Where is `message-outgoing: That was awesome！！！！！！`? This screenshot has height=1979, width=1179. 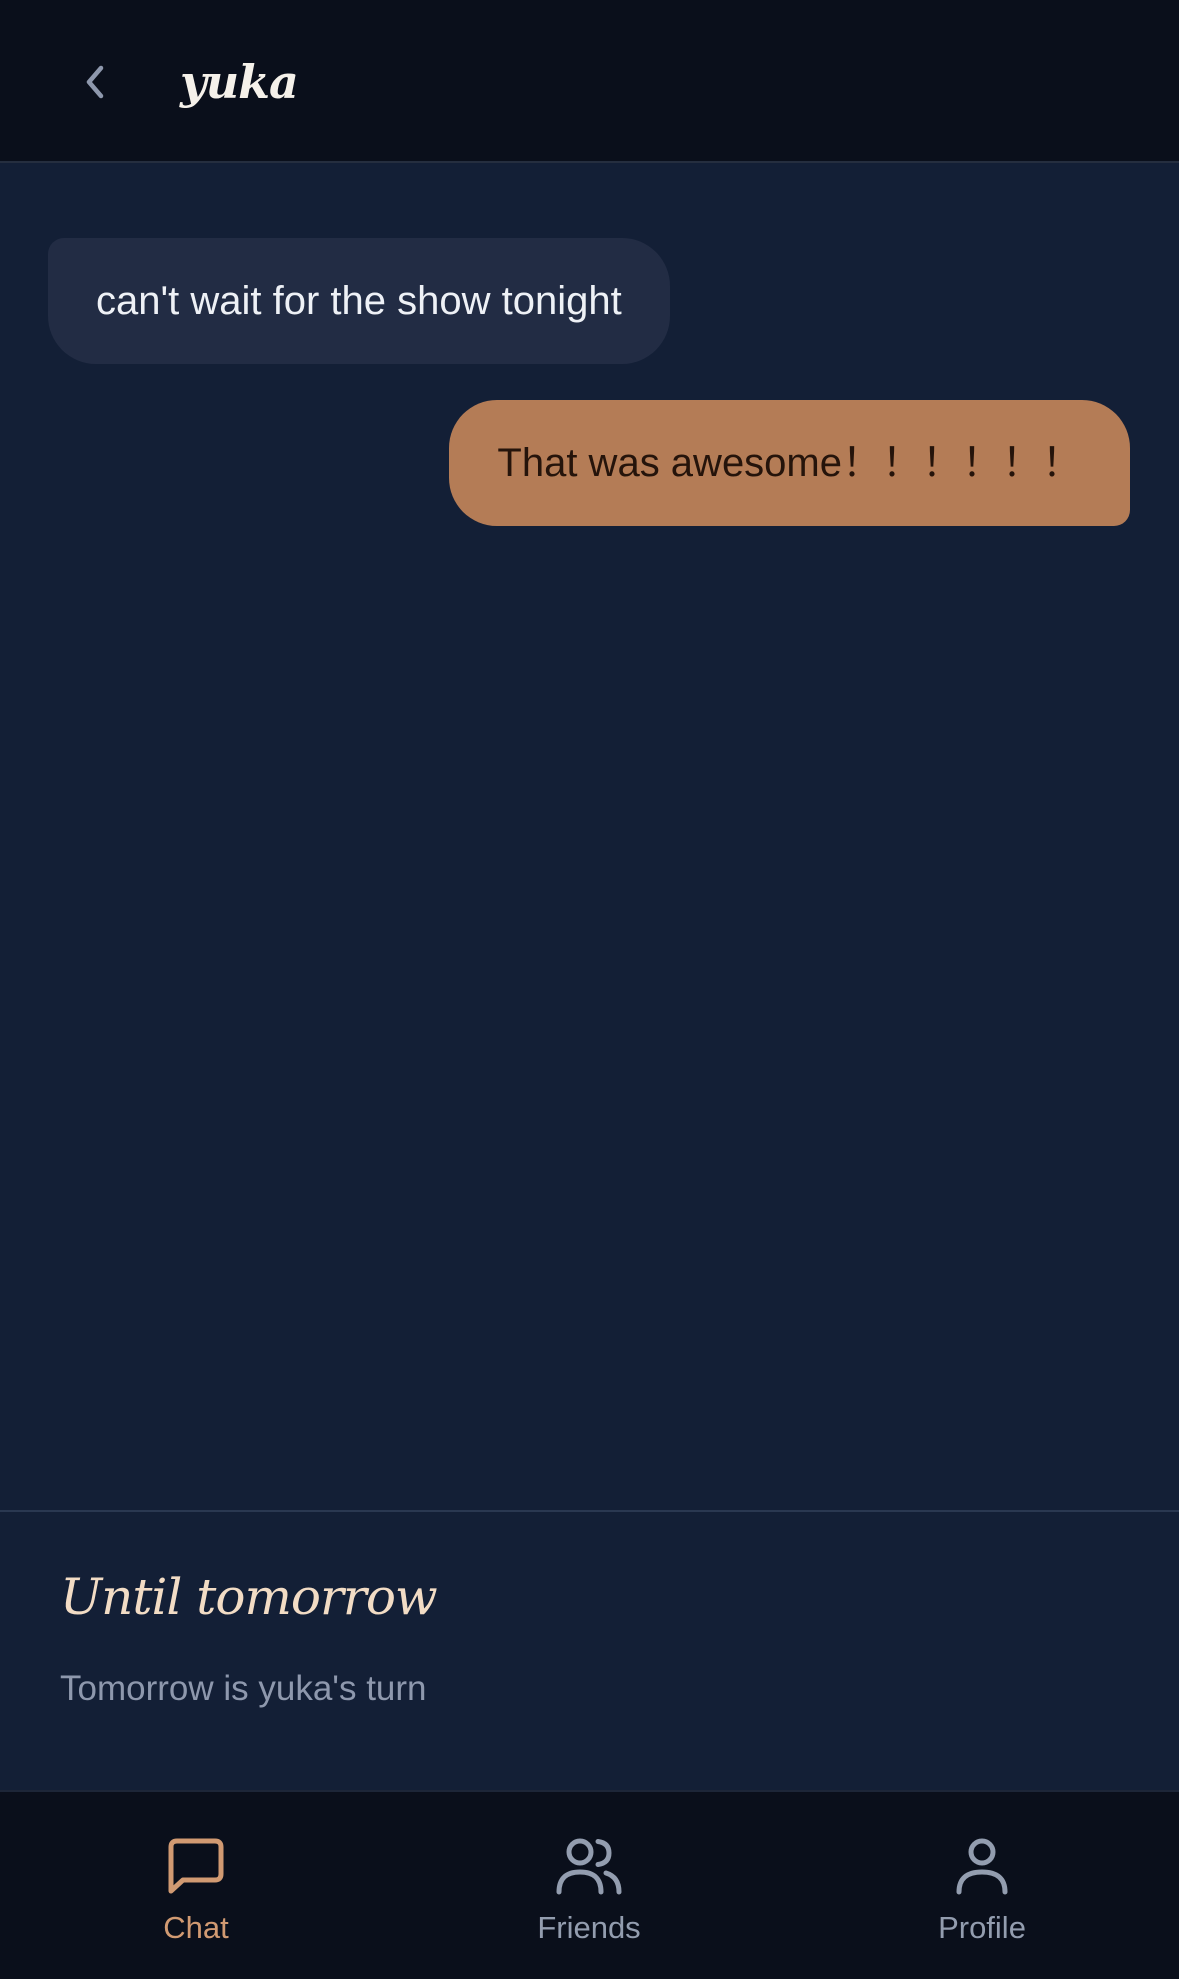 message-outgoing: That was awesome！！！！！！ is located at coordinates (789, 463).